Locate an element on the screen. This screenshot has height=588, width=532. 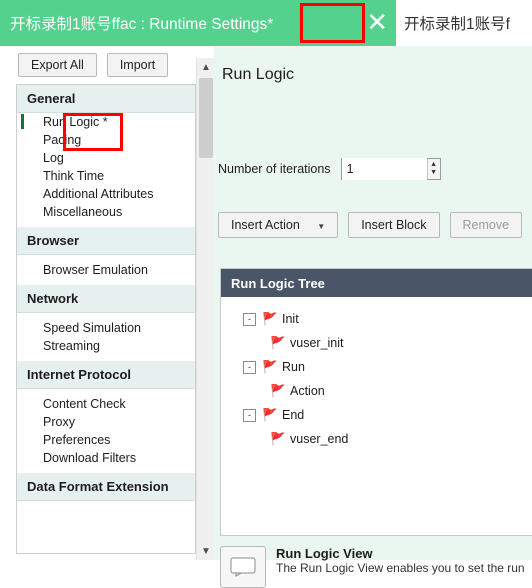
sidebar-category-browser: Browser is located at coordinates (106, 241).